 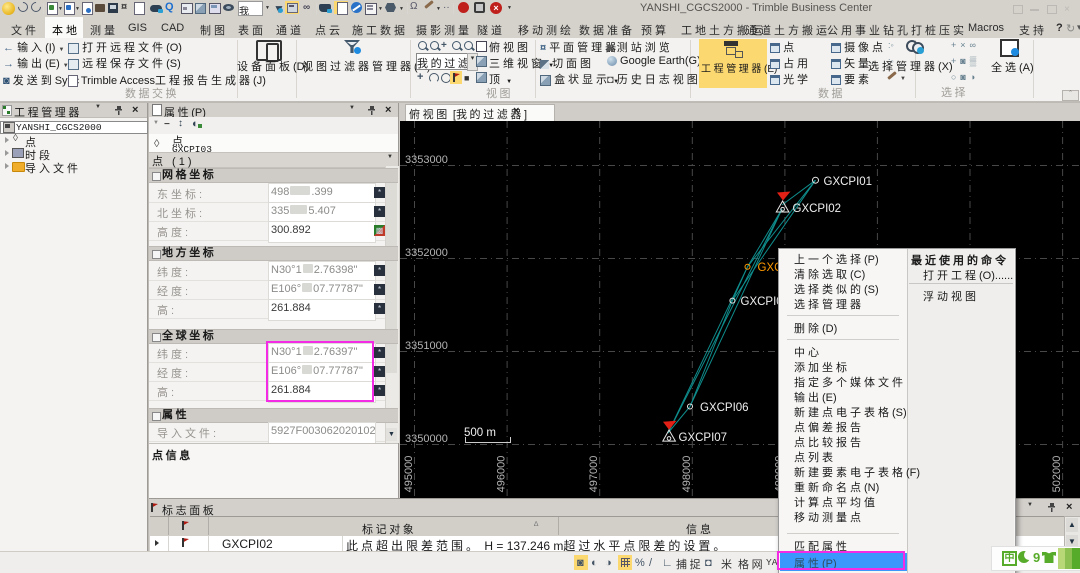 What do you see at coordinates (426, 346) in the screenshot?
I see `svg-text: 3351000` at bounding box center [426, 346].